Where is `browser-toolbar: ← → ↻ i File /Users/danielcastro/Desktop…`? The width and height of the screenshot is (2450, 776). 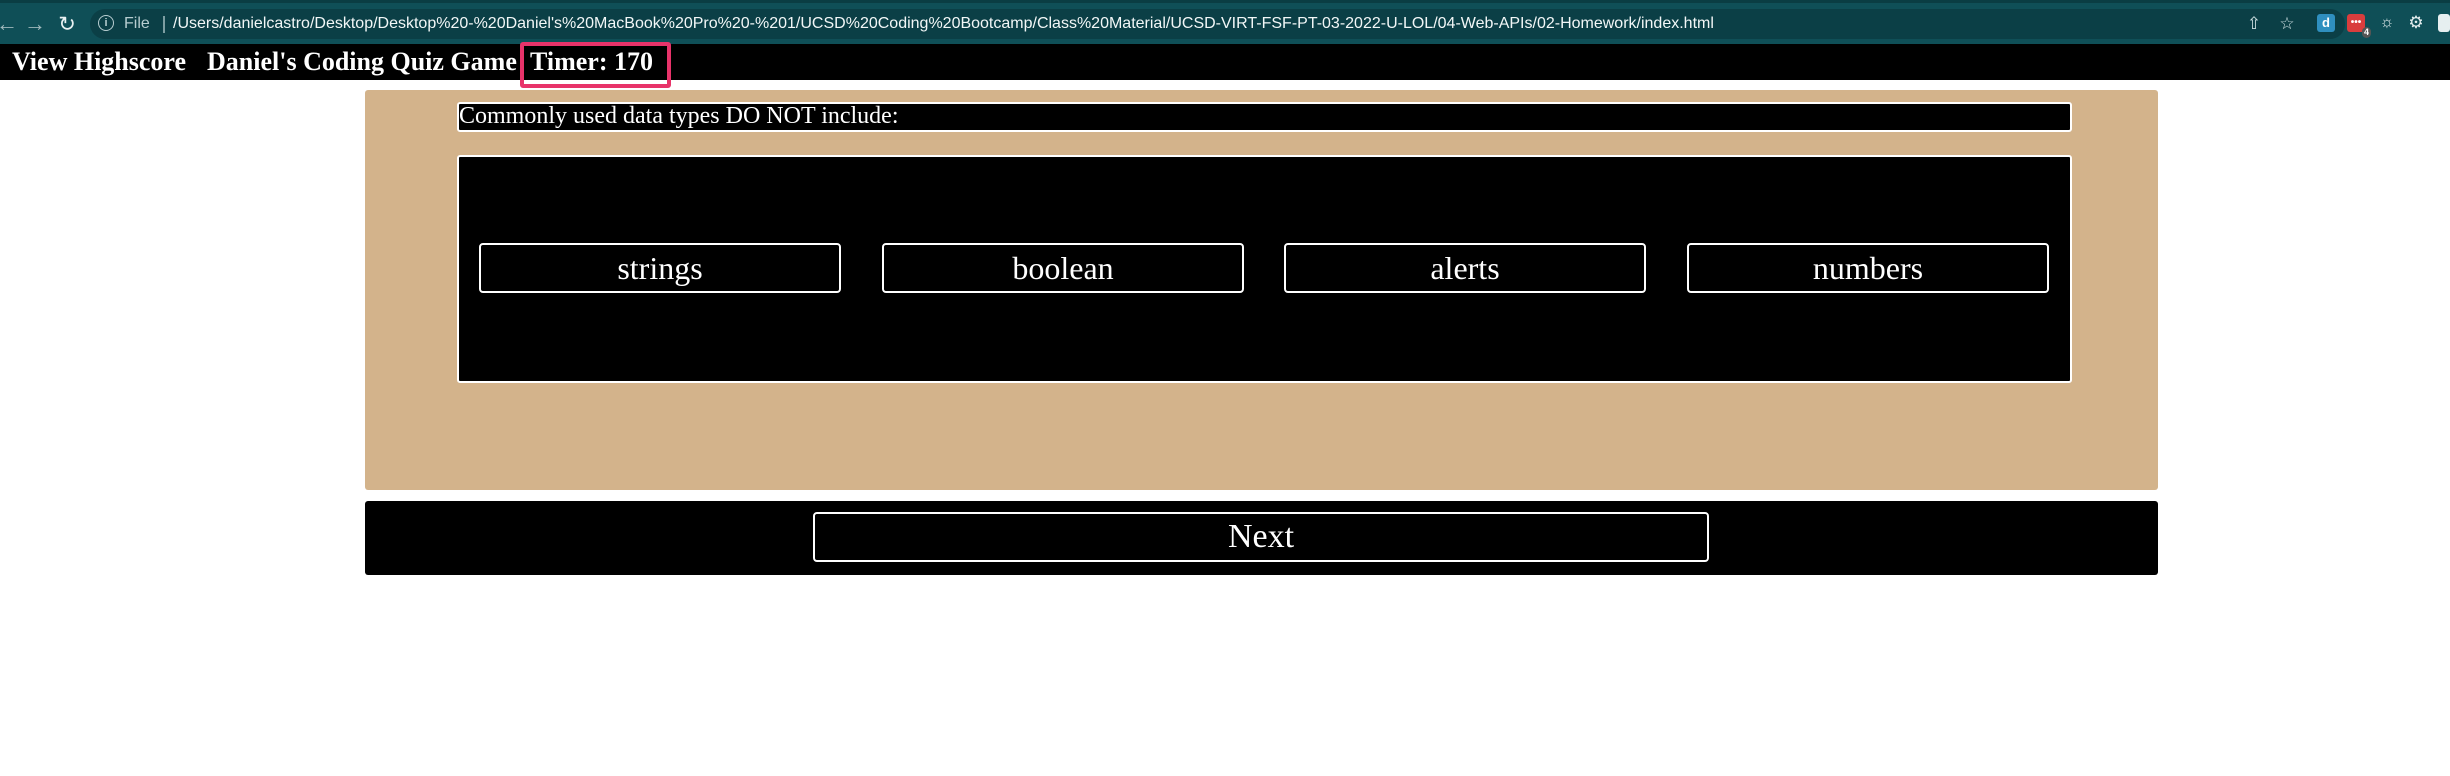
browser-toolbar: ← → ↻ i File /Users/danielcastro/Desktop… is located at coordinates (1225, 22).